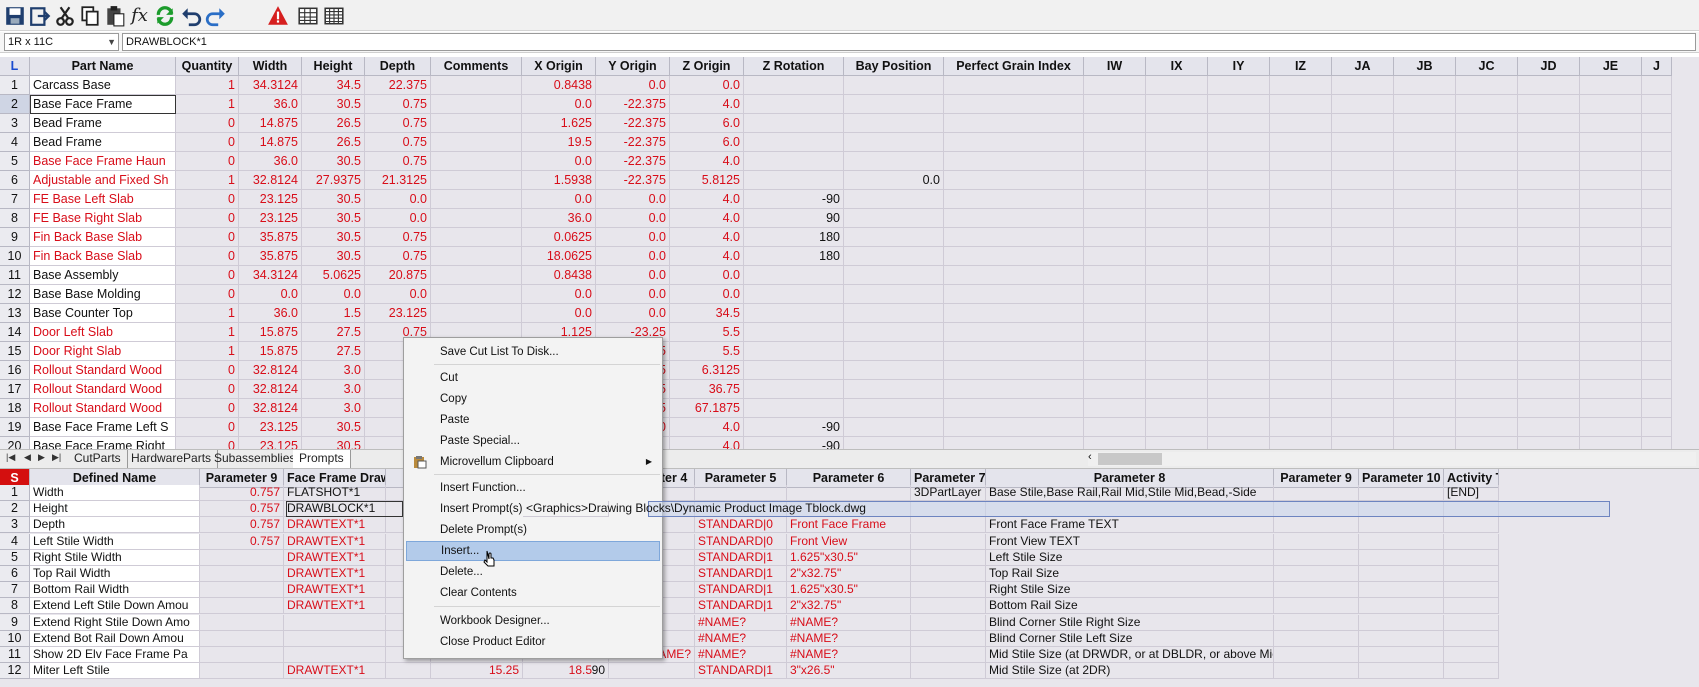  What do you see at coordinates (794, 199) in the screenshot?
I see `cell-rot: -90` at bounding box center [794, 199].